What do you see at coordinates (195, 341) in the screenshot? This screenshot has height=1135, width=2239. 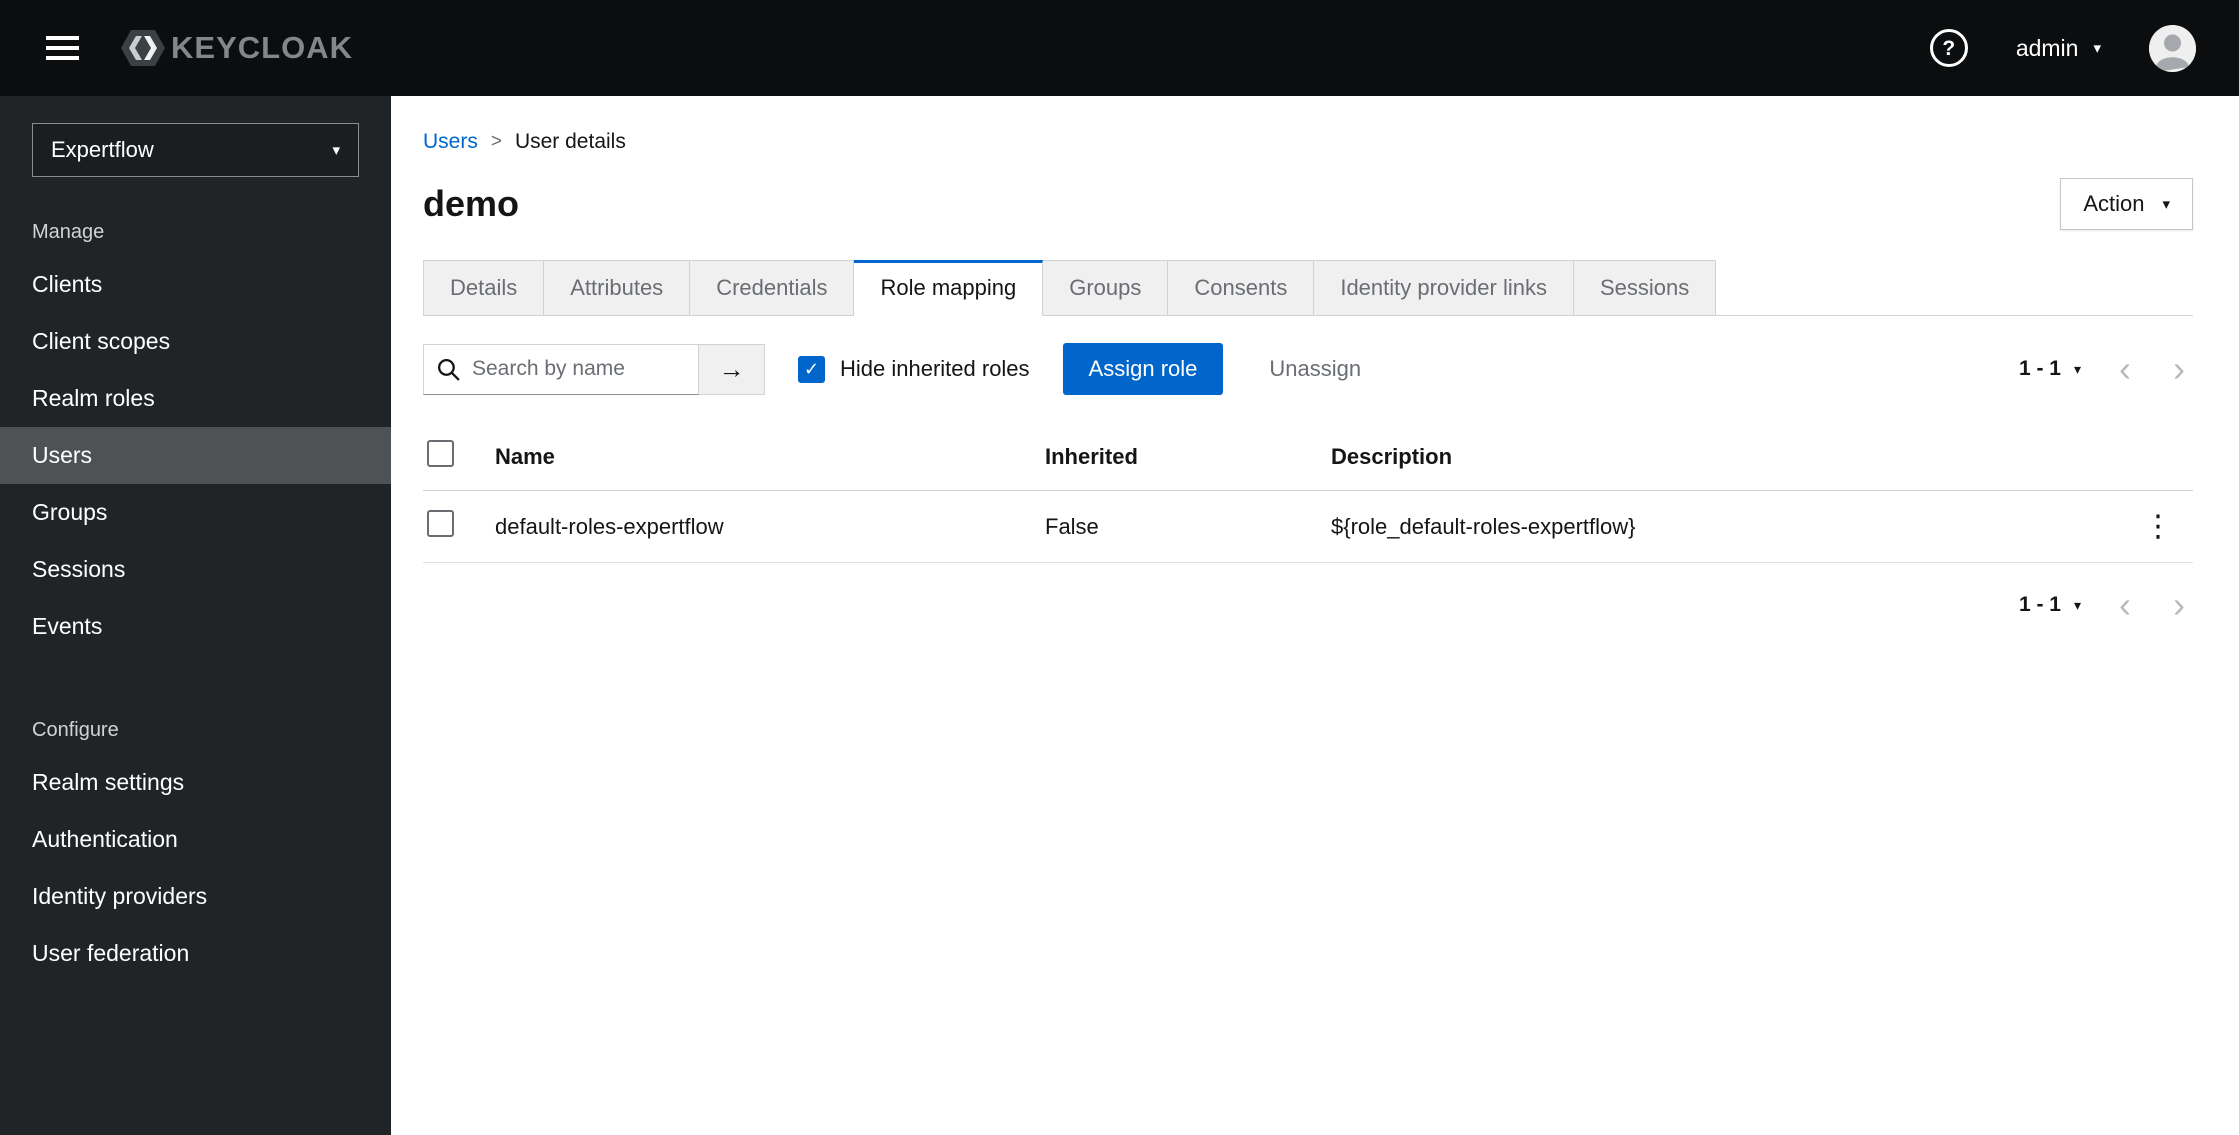 I see `sidebar-item-client-scopes: Client scopes` at bounding box center [195, 341].